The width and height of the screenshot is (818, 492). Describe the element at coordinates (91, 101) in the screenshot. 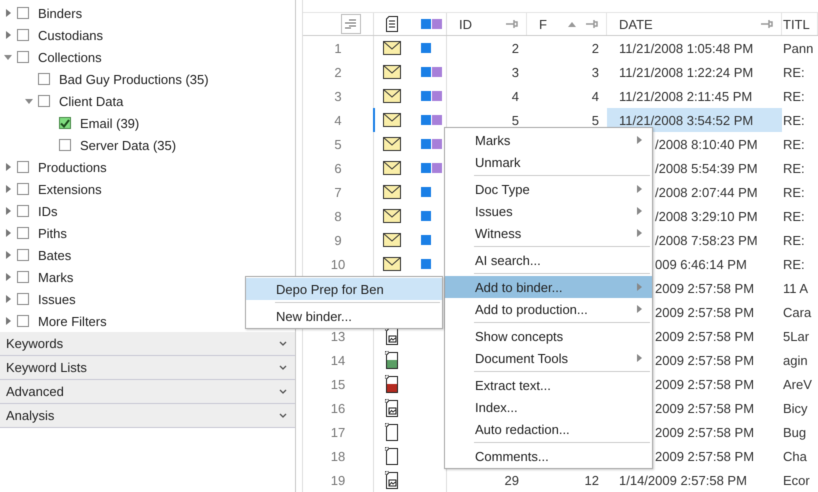

I see `filter-label: Client Data` at that location.